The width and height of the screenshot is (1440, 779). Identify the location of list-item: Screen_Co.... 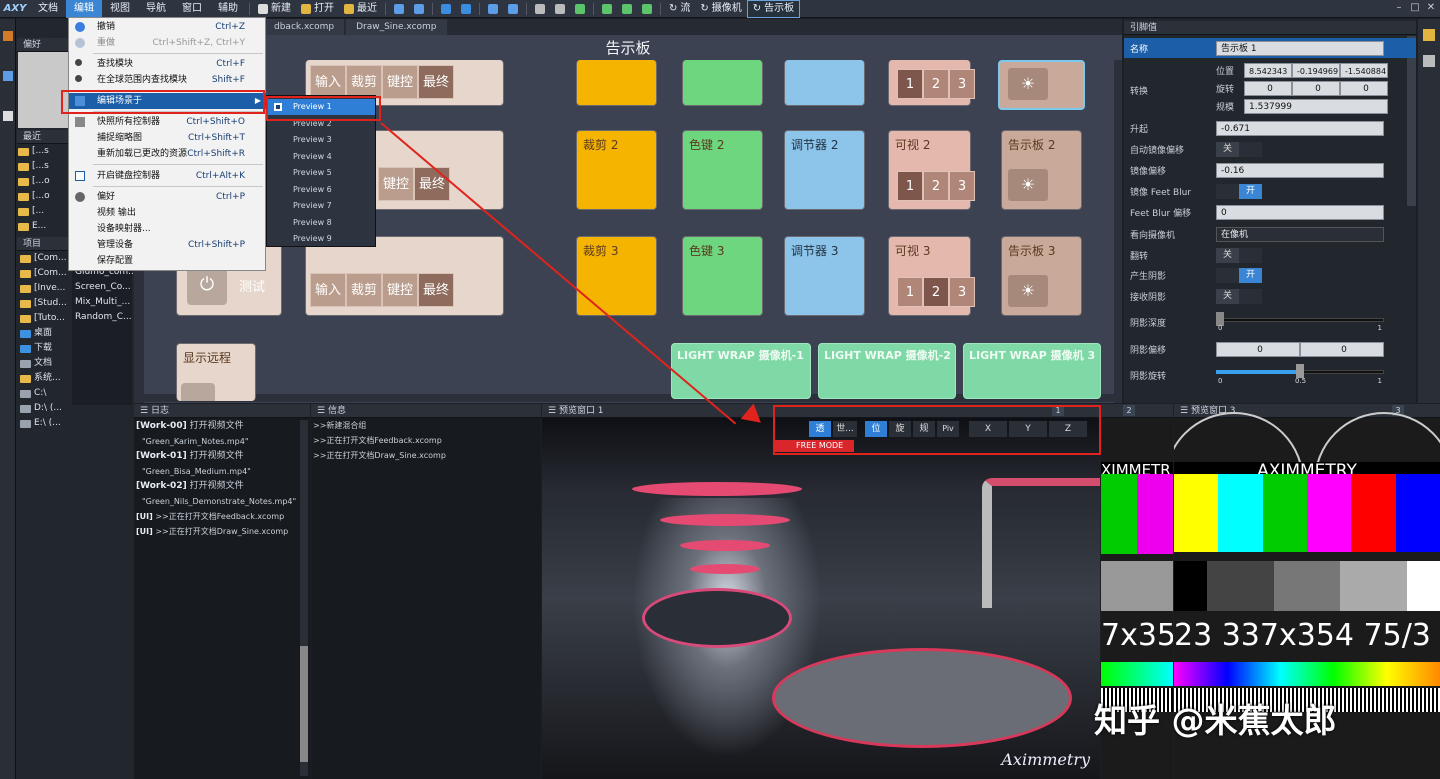
(102, 287).